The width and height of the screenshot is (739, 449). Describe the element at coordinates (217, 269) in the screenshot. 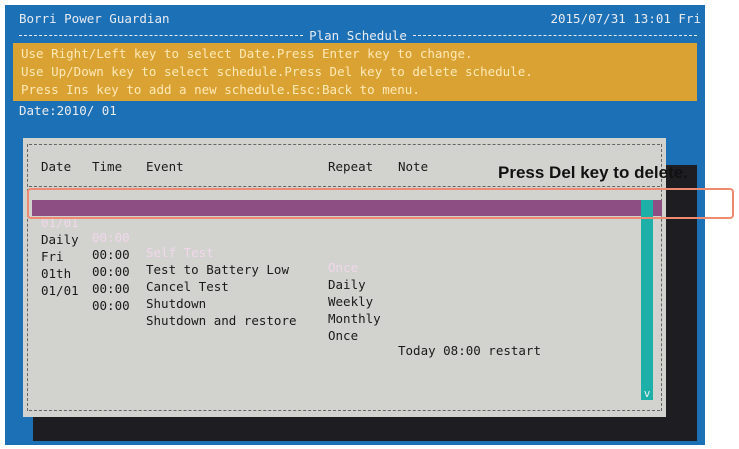

I see `cell-event: Test to Battery Low` at that location.